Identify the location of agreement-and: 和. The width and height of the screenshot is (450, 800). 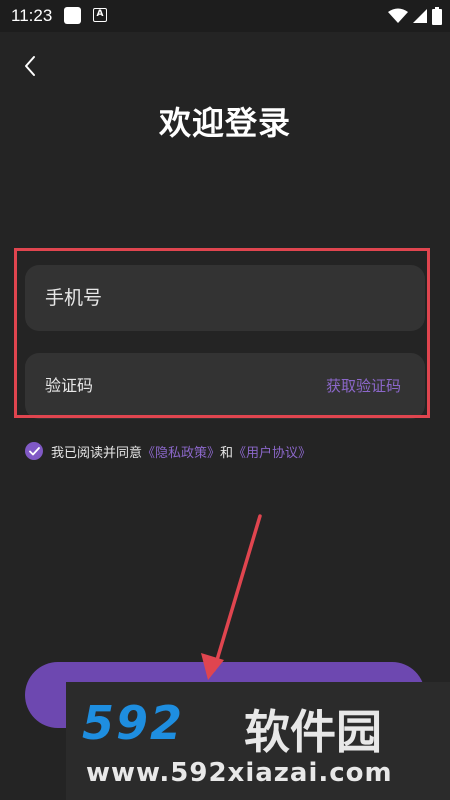
(227, 453).